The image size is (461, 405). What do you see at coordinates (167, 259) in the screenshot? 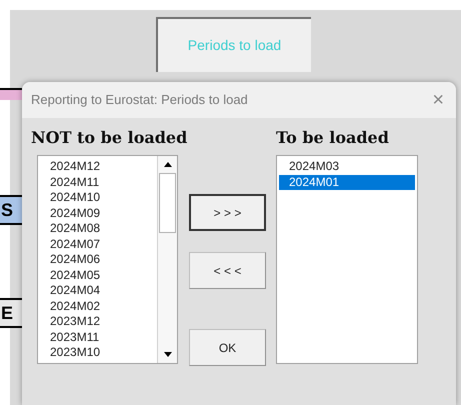
I see `scrollbar` at bounding box center [167, 259].